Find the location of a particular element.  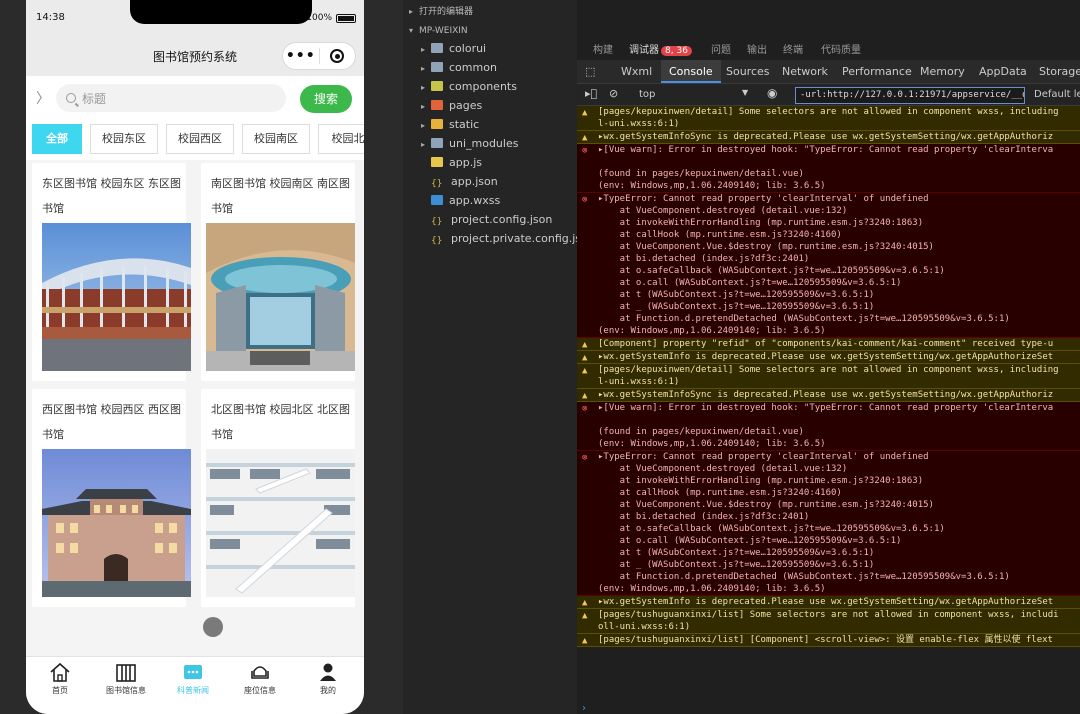

tab-label: 科普新闻 is located at coordinates (193, 690).